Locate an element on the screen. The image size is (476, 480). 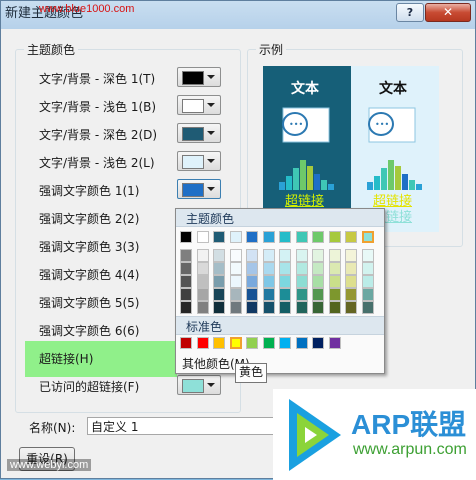
close-button: ✕ is located at coordinates (448, 12).